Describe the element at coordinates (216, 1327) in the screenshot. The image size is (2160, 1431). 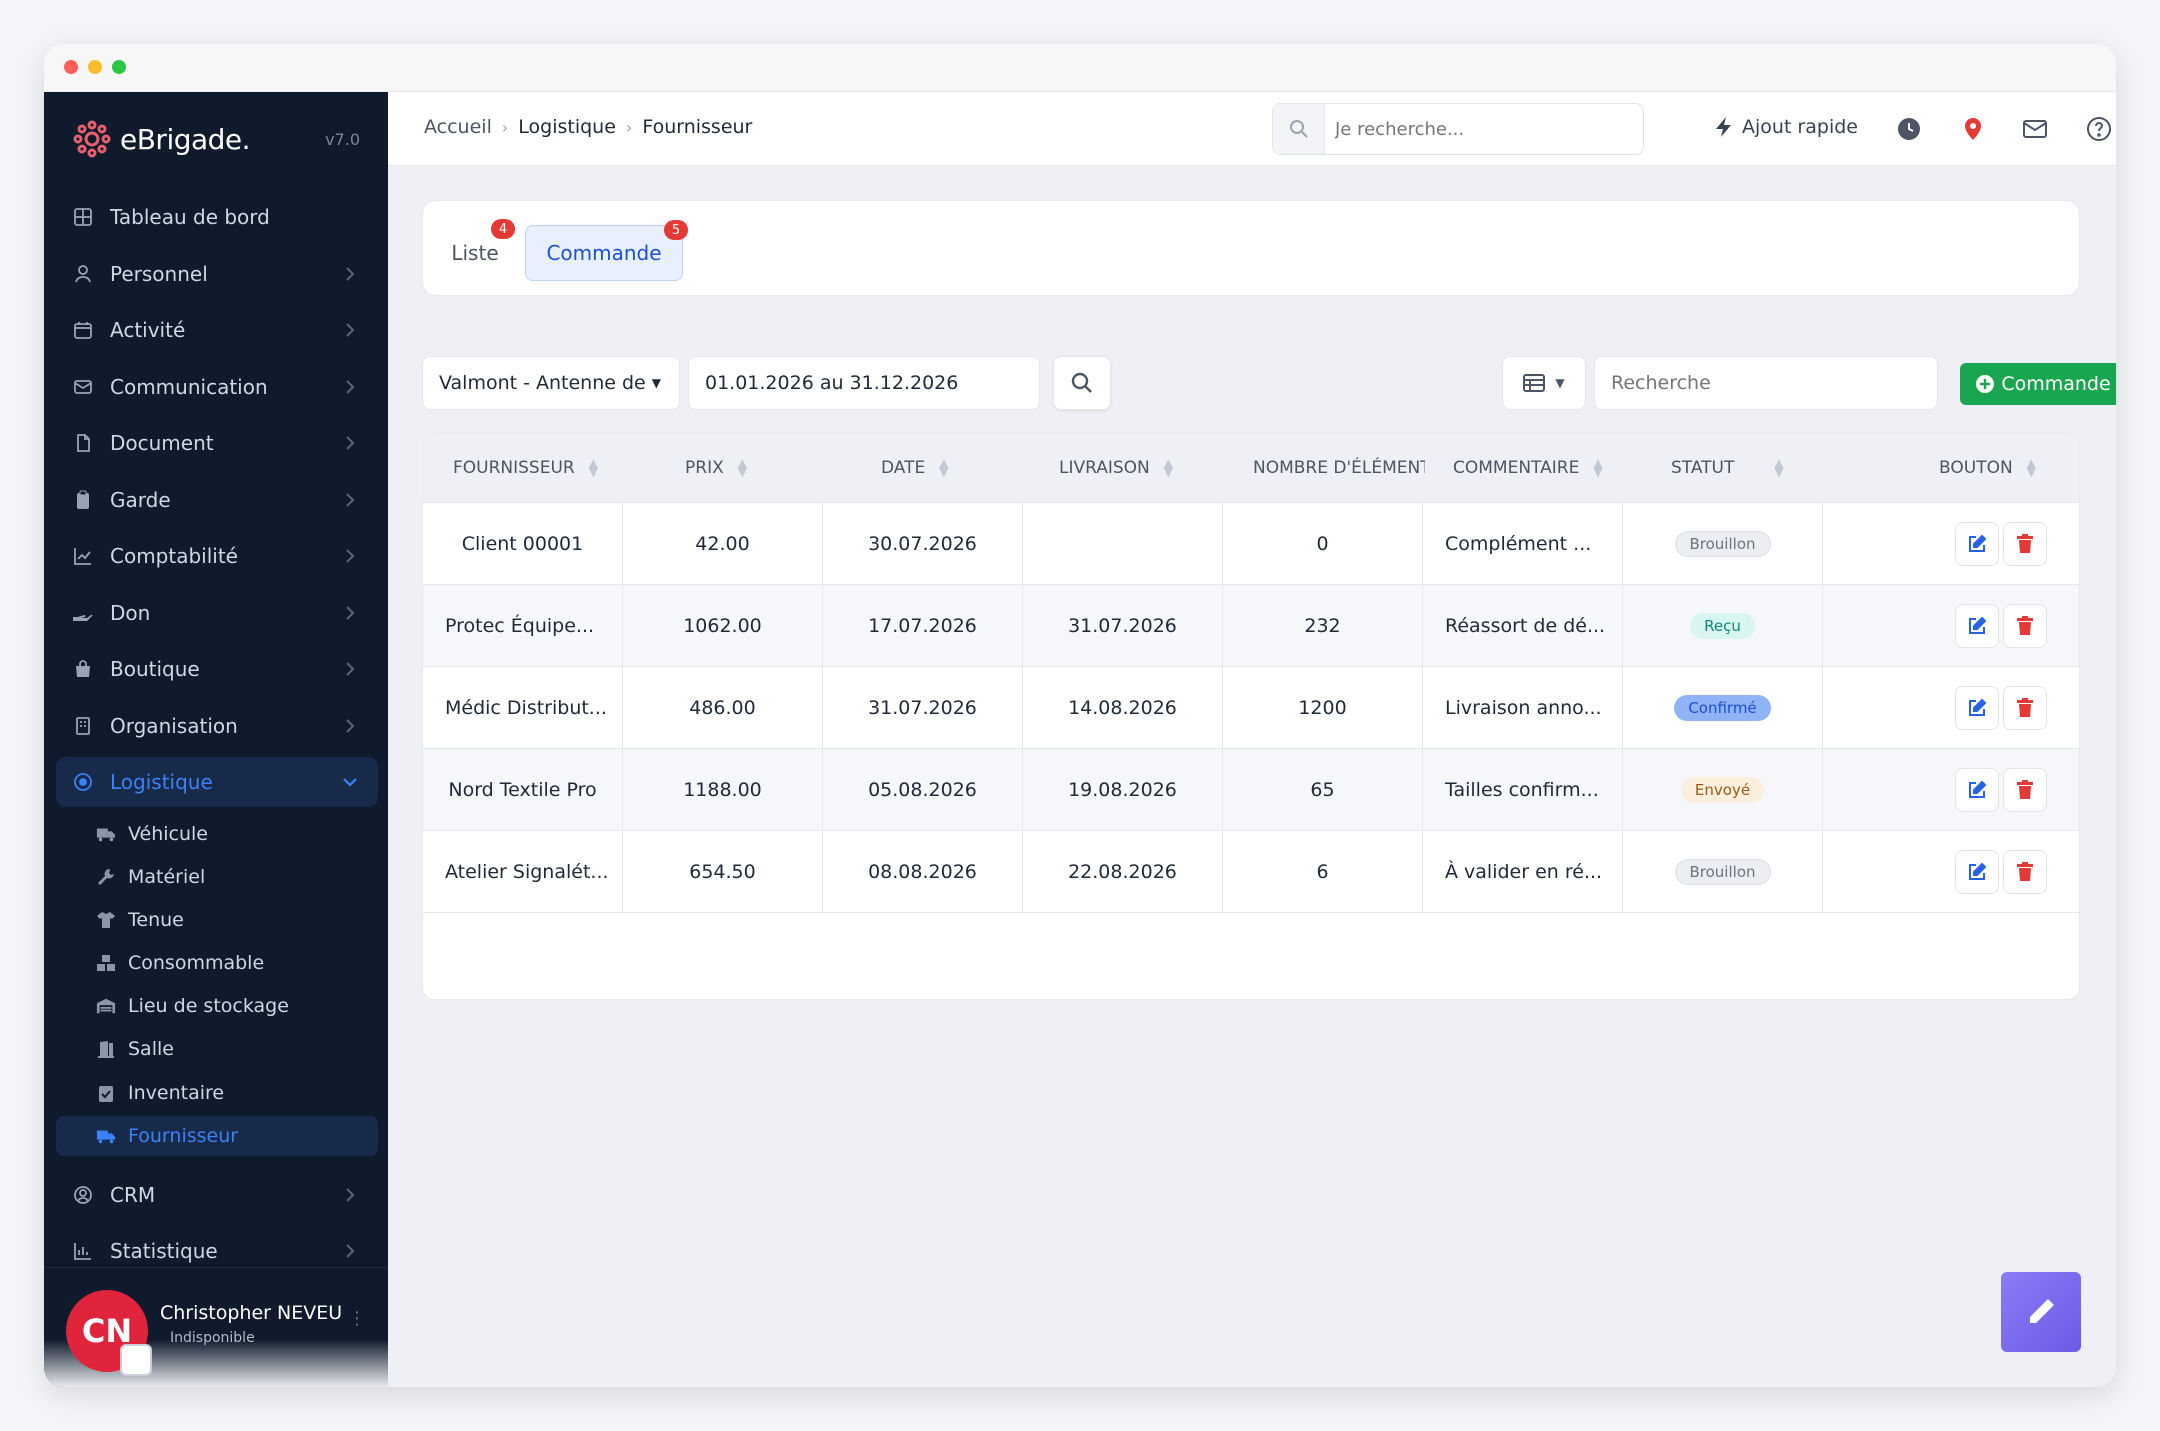
I see `user-panel: CN Christopher NEVEU Indisponible ⋮` at that location.